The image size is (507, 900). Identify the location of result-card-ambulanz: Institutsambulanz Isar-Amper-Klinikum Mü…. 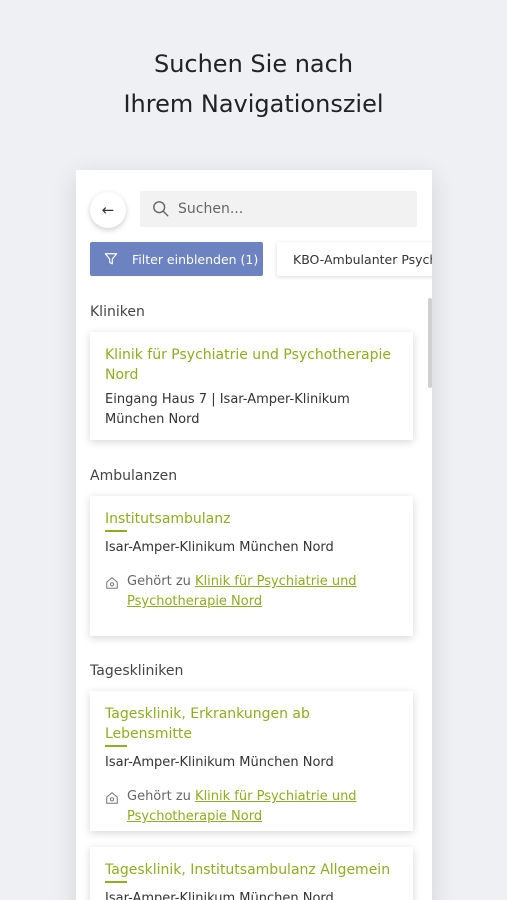
(251, 566).